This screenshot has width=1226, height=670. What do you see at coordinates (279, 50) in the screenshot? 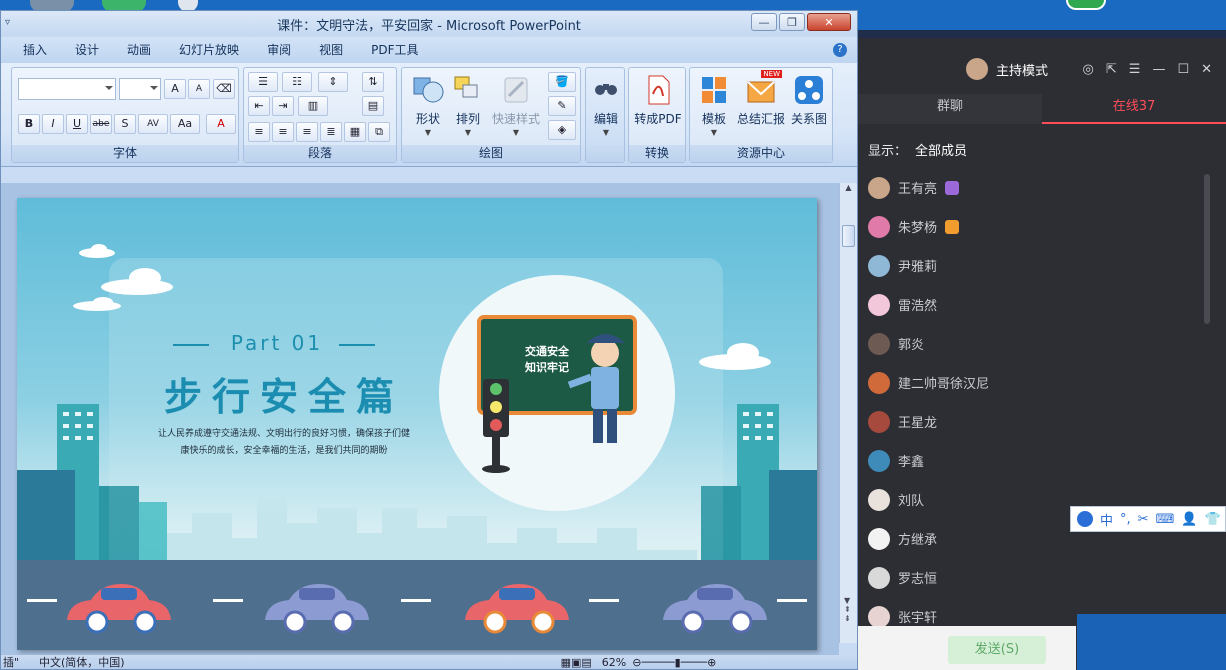
I see `tab-review: 审阅` at bounding box center [279, 50].